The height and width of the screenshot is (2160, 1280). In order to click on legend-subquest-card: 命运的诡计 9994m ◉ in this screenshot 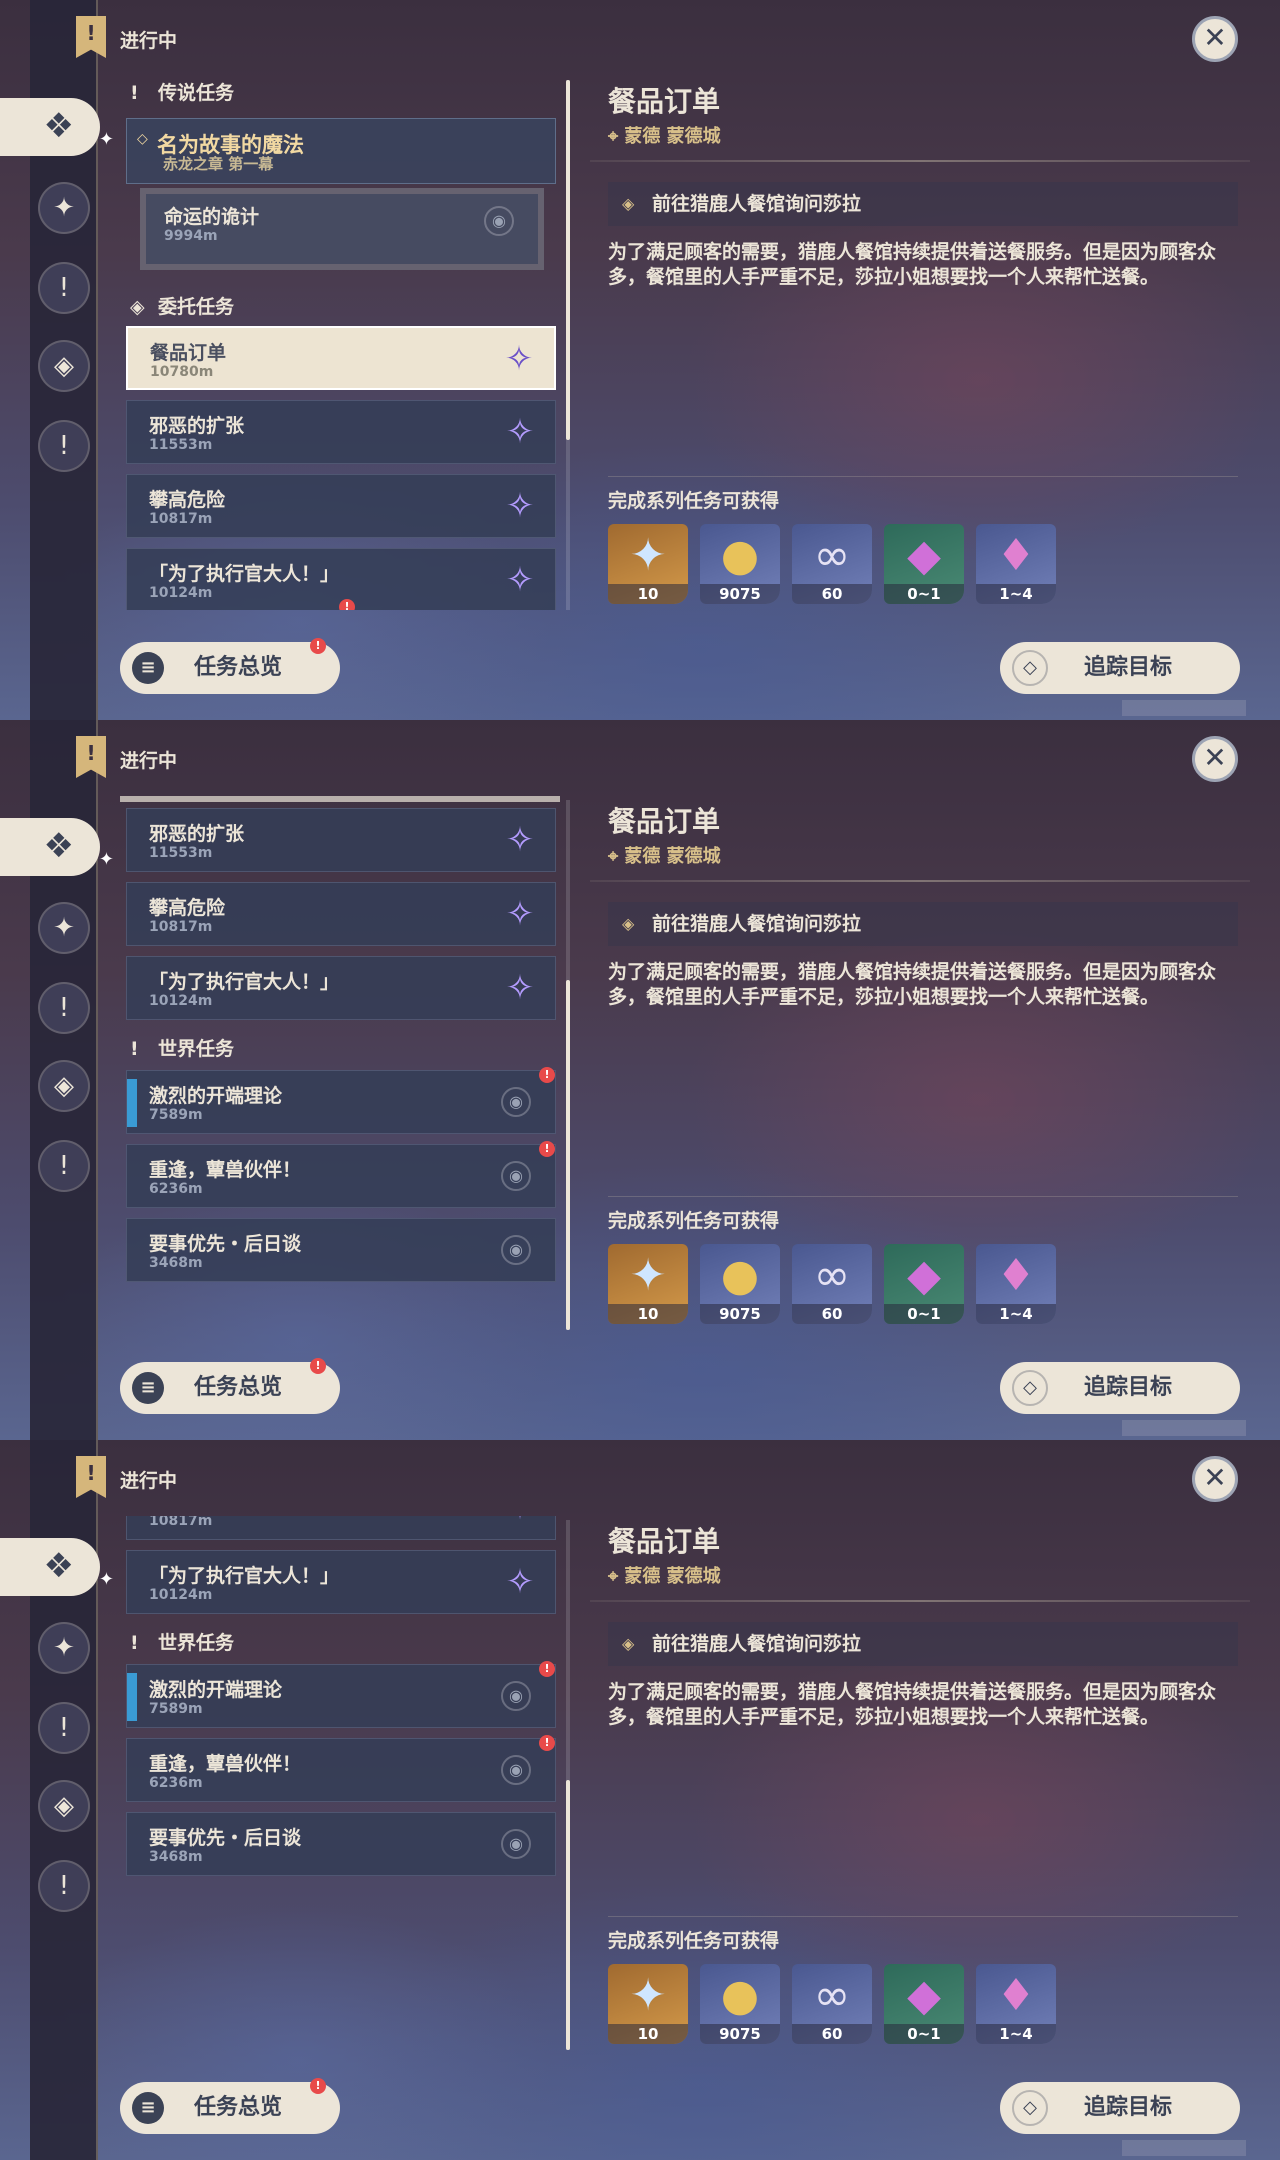, I will do `click(342, 229)`.